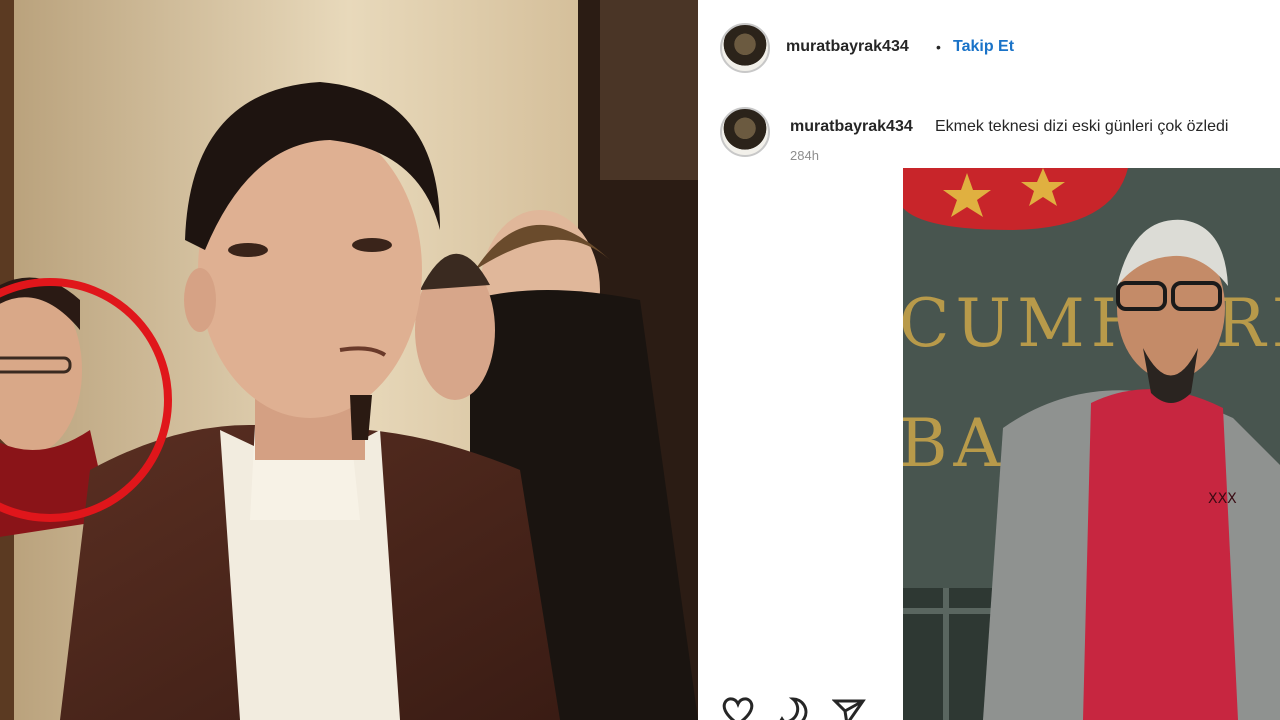  I want to click on caption-username: muratbayrak434, so click(851, 127).